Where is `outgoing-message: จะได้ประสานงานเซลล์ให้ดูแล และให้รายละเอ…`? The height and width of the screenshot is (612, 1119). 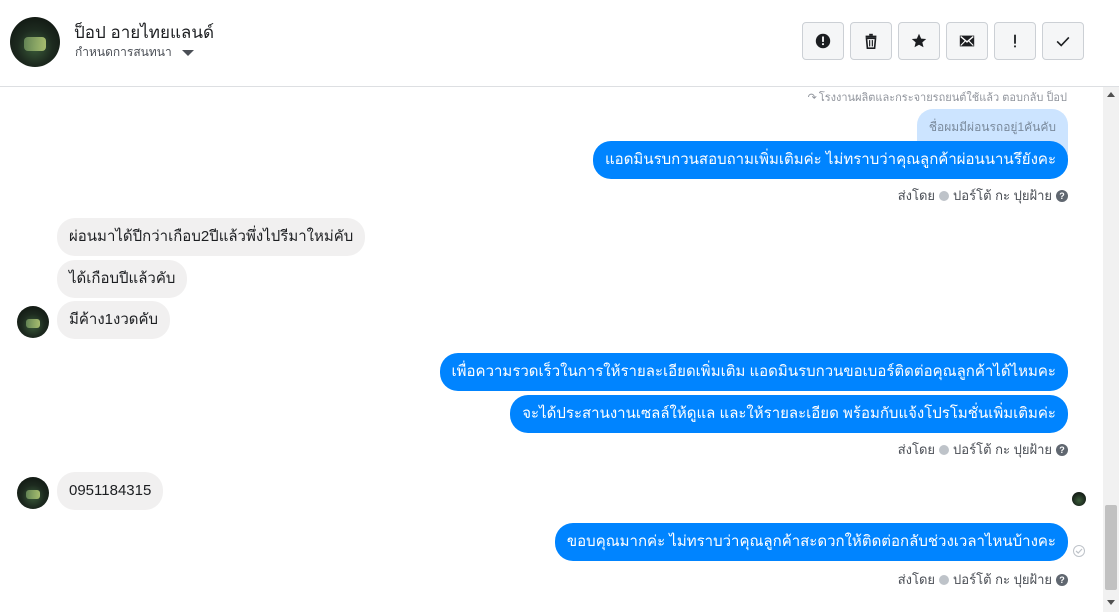
outgoing-message: จะได้ประสานงานเซลล์ให้ดูแล และให้รายละเอ… is located at coordinates (789, 414).